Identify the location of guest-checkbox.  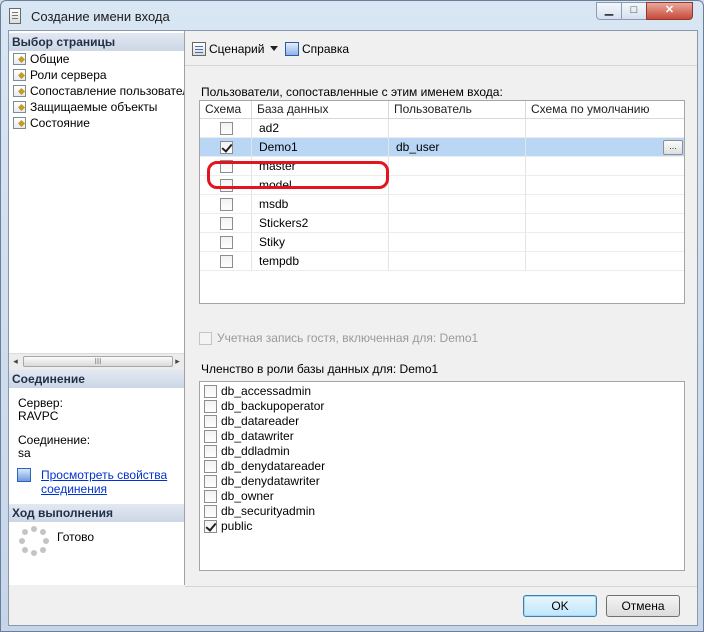
(205, 338).